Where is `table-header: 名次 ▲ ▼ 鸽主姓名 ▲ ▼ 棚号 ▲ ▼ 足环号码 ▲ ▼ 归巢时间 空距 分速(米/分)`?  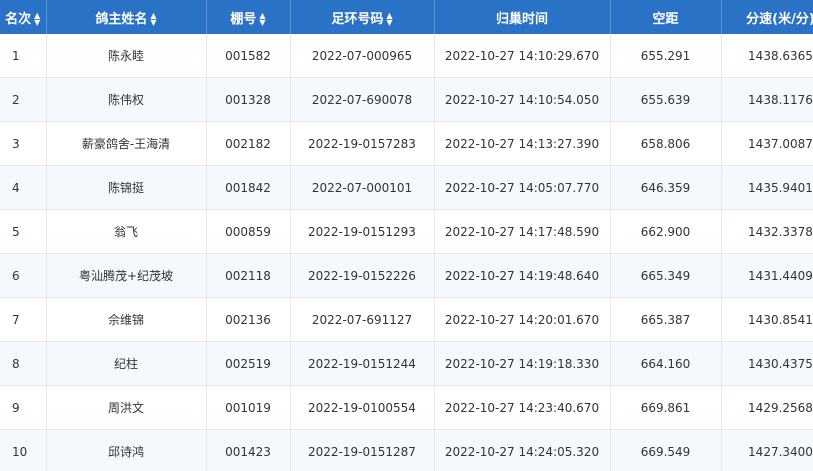
table-header: 名次 ▲ ▼ 鸽主姓名 ▲ ▼ 棚号 ▲ ▼ 足环号码 ▲ ▼ 归巢时间 空距 分速(米/分) is located at coordinates (406, 17).